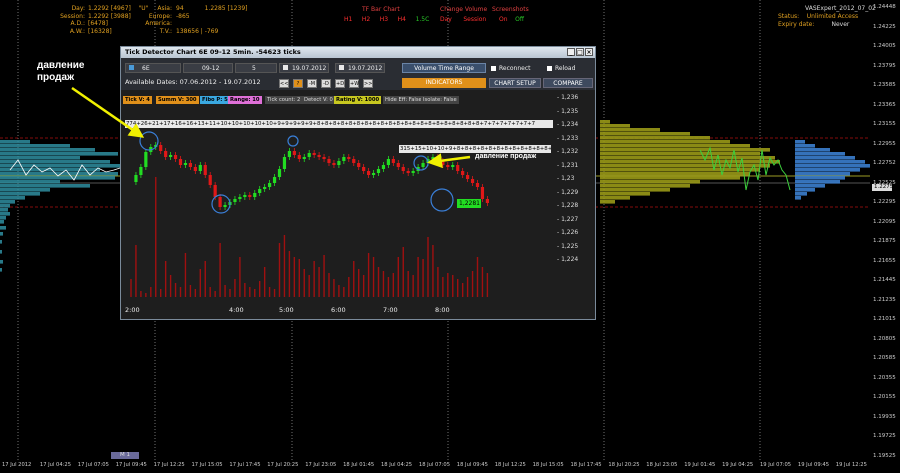 The image size is (900, 473). What do you see at coordinates (624, 465) in the screenshot?
I see `time-axis-label: 18 Jul 20:25` at bounding box center [624, 465].